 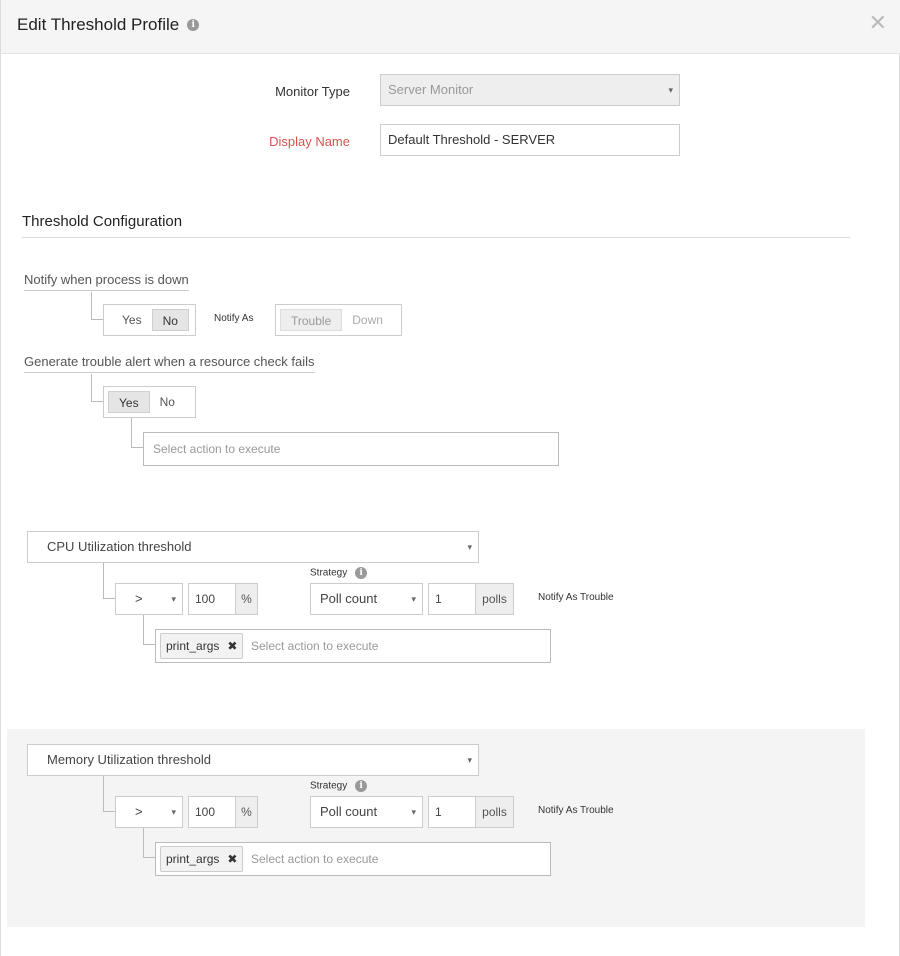 What do you see at coordinates (139, 811) in the screenshot?
I see `memory-operator-value: >` at bounding box center [139, 811].